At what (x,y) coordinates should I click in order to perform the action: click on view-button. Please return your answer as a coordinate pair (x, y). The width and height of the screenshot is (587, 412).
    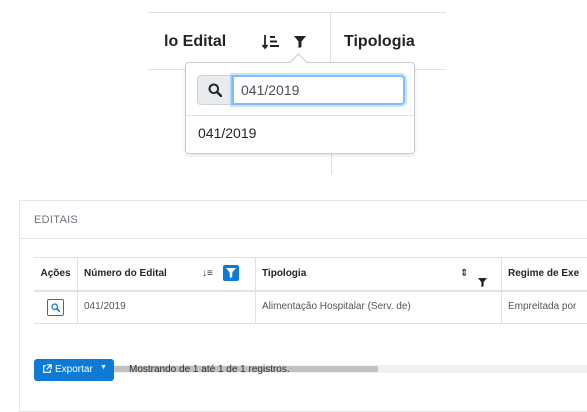
    Looking at the image, I should click on (55, 307).